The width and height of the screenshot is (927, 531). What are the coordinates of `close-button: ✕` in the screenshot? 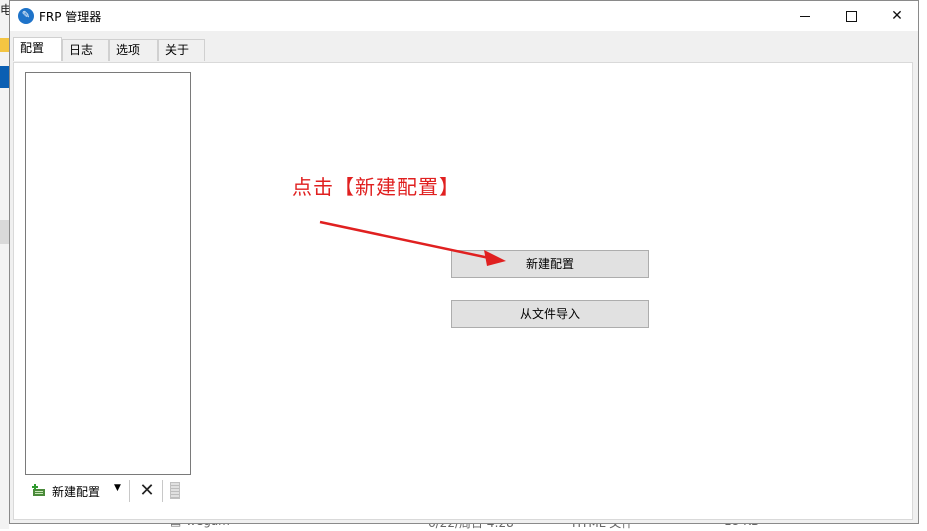 It's located at (897, 16).